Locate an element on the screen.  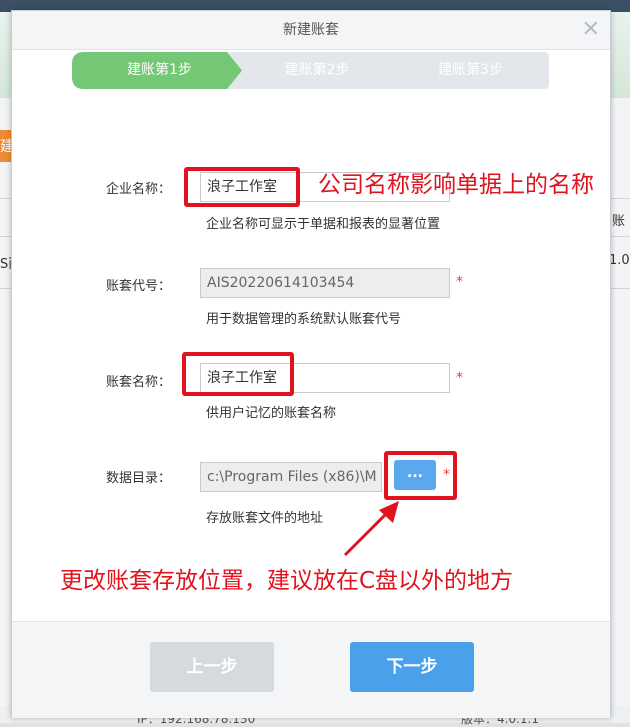
company-hint: 企业名称可显示于单据和报表的显著位置 is located at coordinates (323, 224).